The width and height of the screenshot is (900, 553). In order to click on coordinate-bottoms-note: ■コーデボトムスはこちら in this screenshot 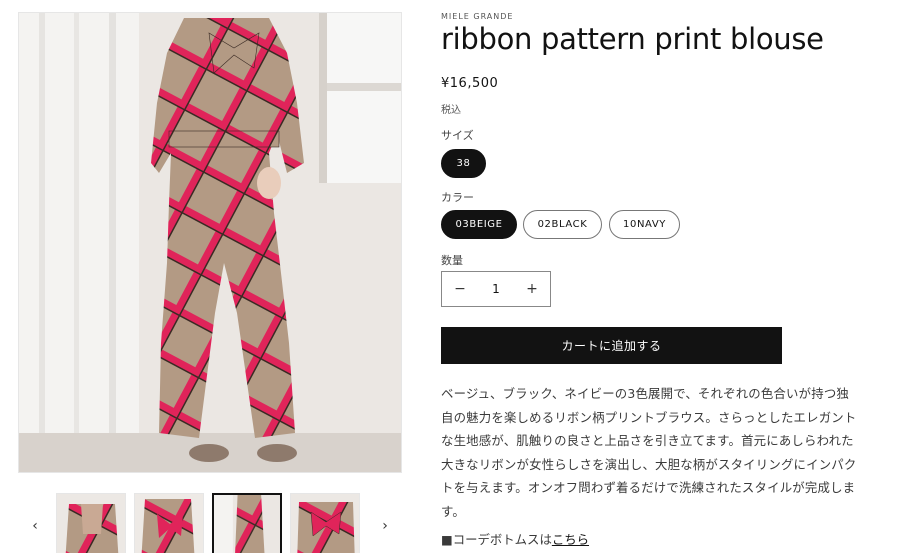, I will do `click(515, 539)`.